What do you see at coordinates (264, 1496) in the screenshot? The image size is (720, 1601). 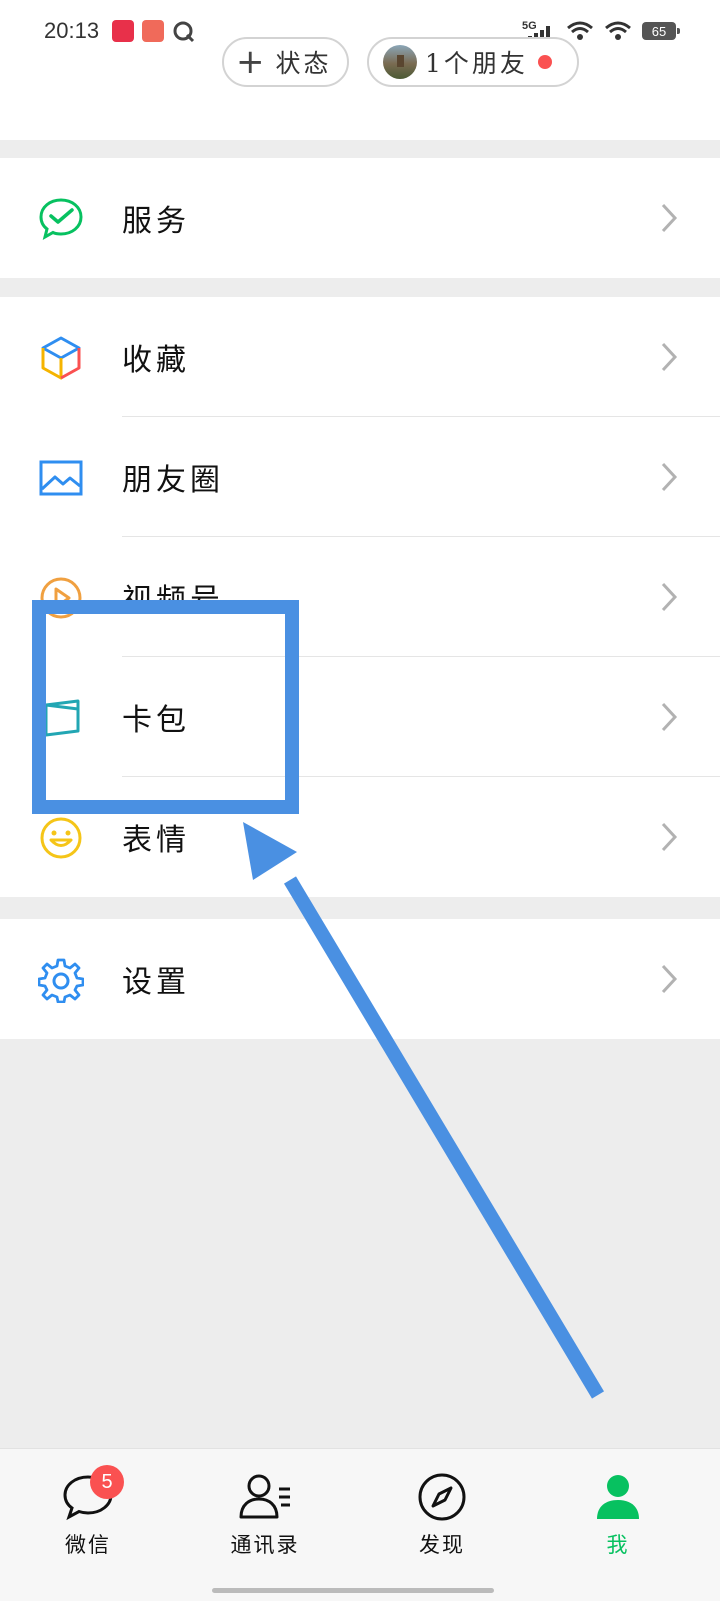 I see `contacts-icon` at bounding box center [264, 1496].